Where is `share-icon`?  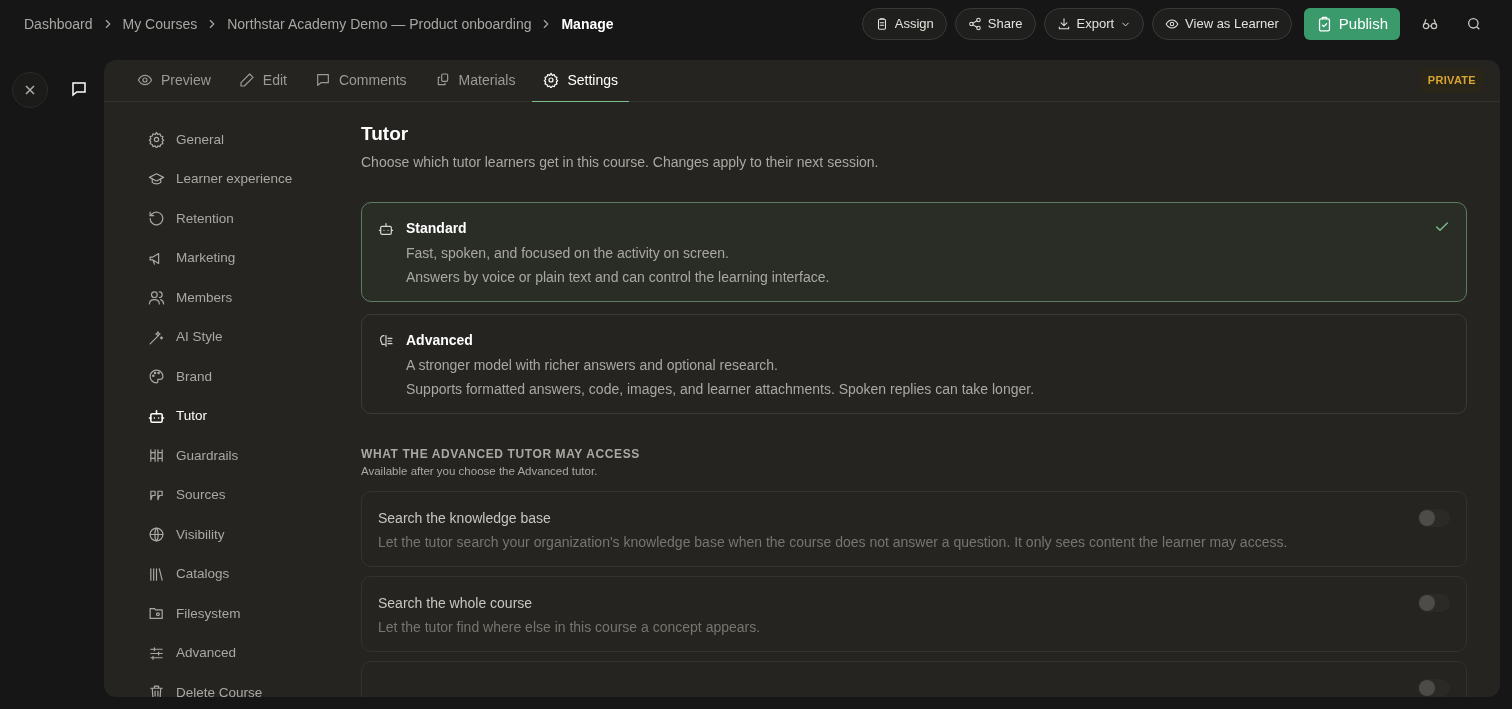 share-icon is located at coordinates (974, 24).